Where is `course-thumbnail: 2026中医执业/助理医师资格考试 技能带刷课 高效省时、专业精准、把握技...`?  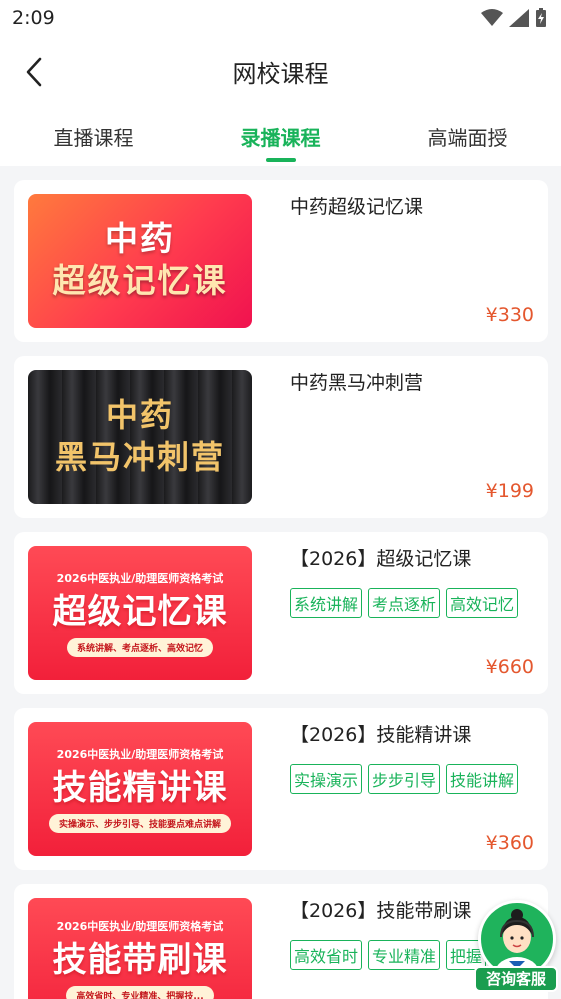
course-thumbnail: 2026中医执业/助理医师资格考试 技能带刷课 高效省时、专业精准、把握技... is located at coordinates (140, 948).